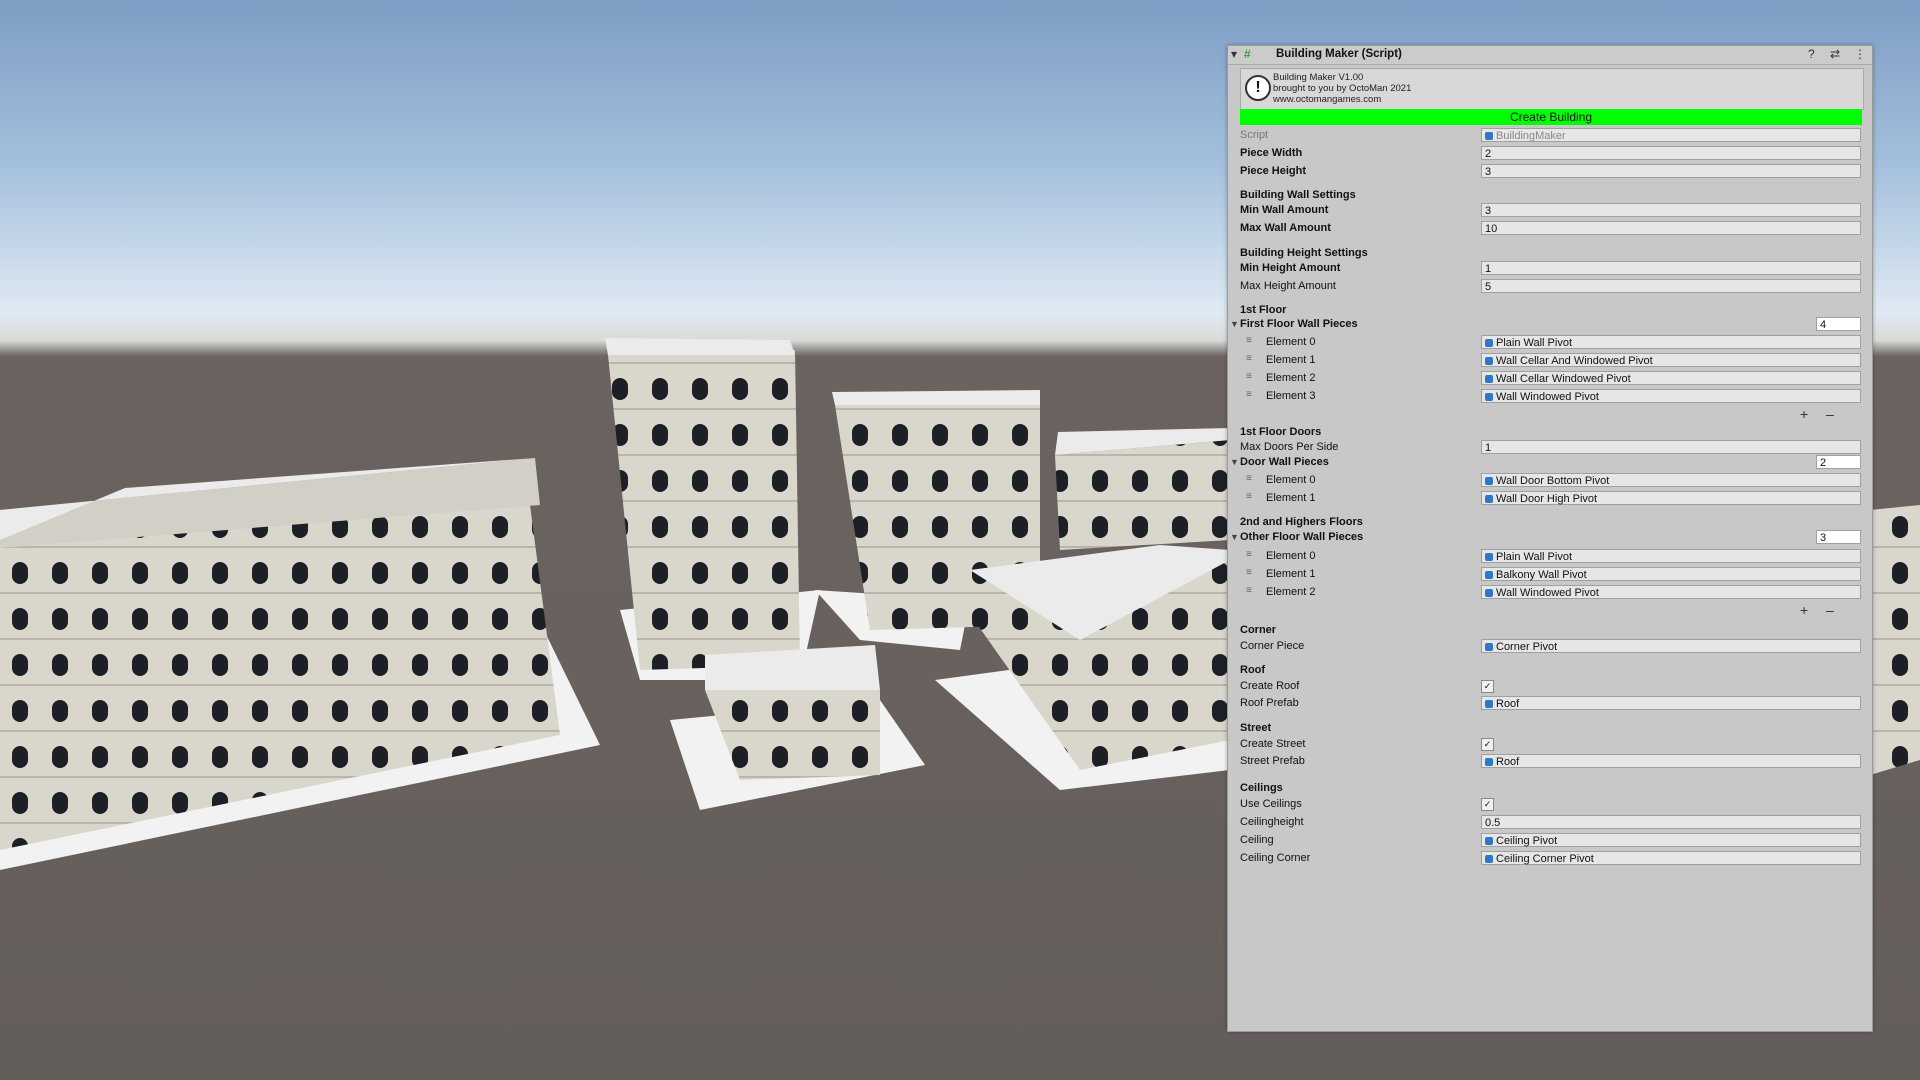 This screenshot has height=1080, width=1920. I want to click on street-prefab-field: Roof, so click(1671, 761).